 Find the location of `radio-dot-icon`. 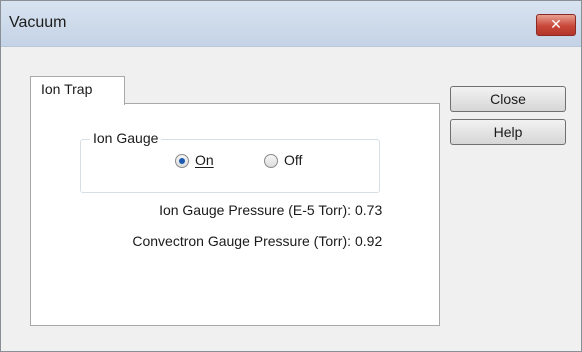

radio-dot-icon is located at coordinates (182, 161).